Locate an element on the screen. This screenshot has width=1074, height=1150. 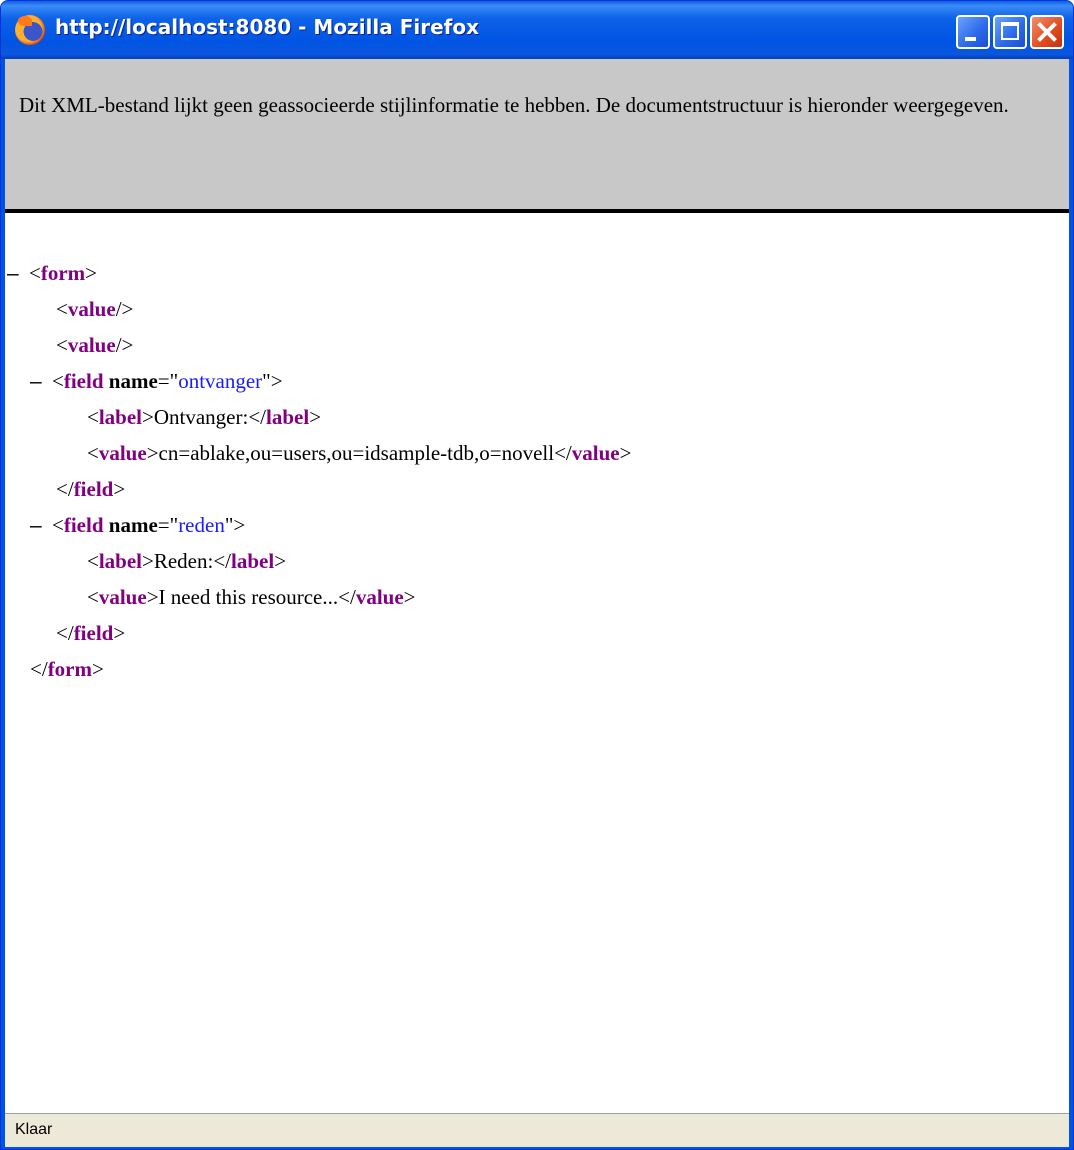
firefox-icon is located at coordinates (30, 30).